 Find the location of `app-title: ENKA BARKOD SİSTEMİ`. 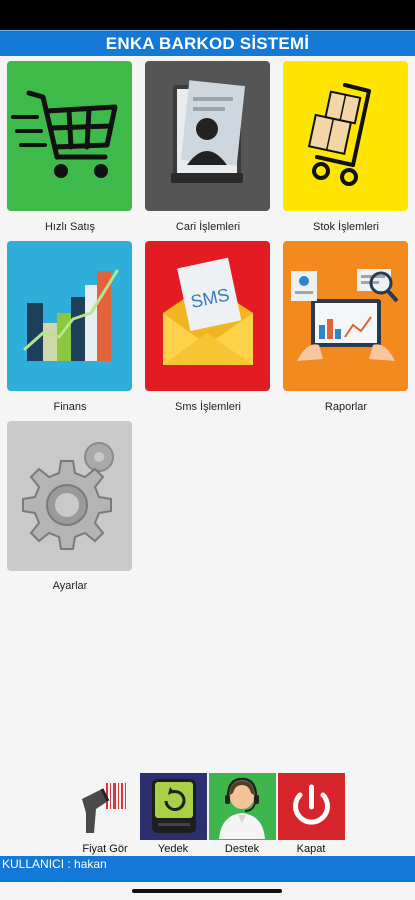

app-title: ENKA BARKOD SİSTEMİ is located at coordinates (207, 43).